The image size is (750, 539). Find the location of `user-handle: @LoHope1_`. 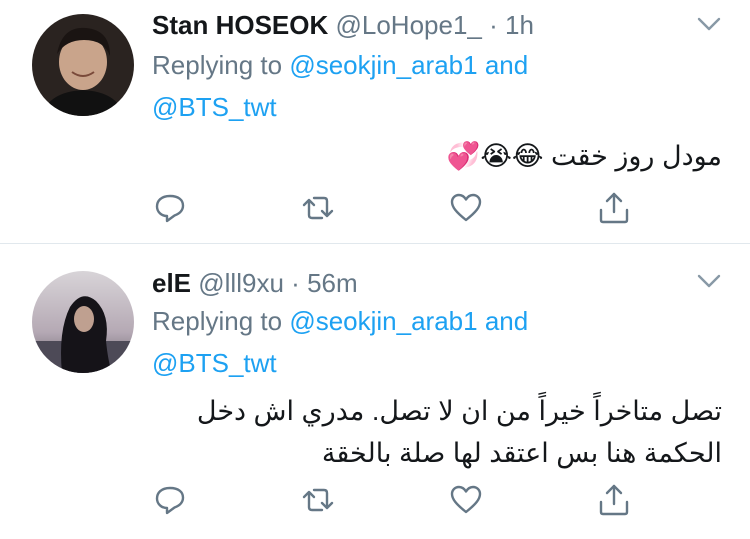

user-handle: @LoHope1_ is located at coordinates (408, 25).